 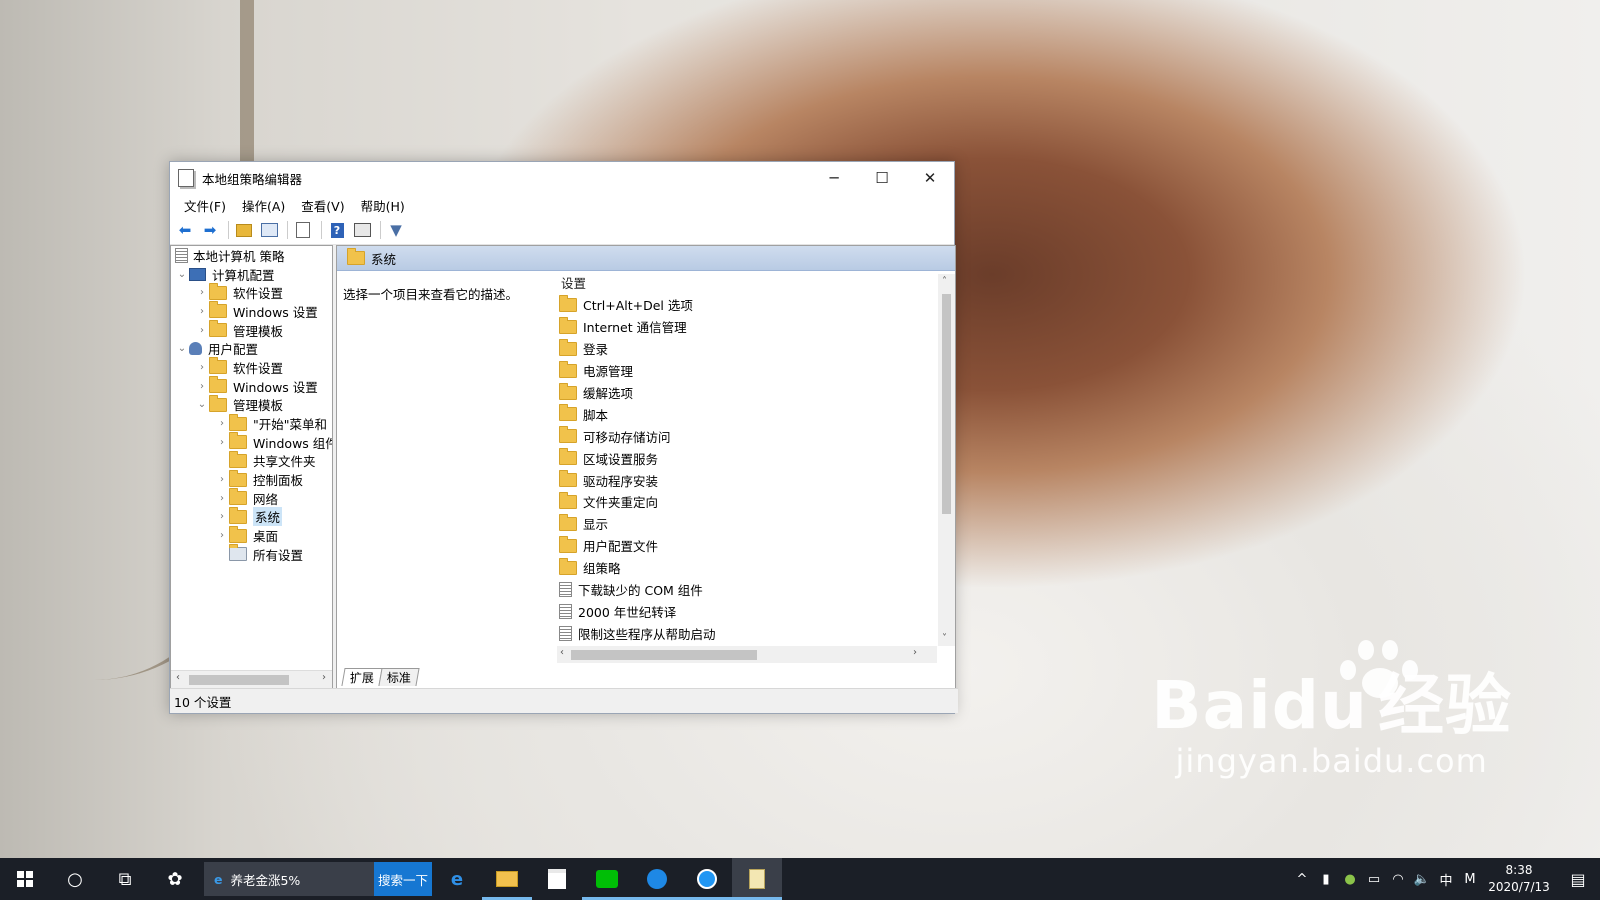 What do you see at coordinates (251, 330) in the screenshot?
I see `tree-item-cc-admin: › 管理模板` at bounding box center [251, 330].